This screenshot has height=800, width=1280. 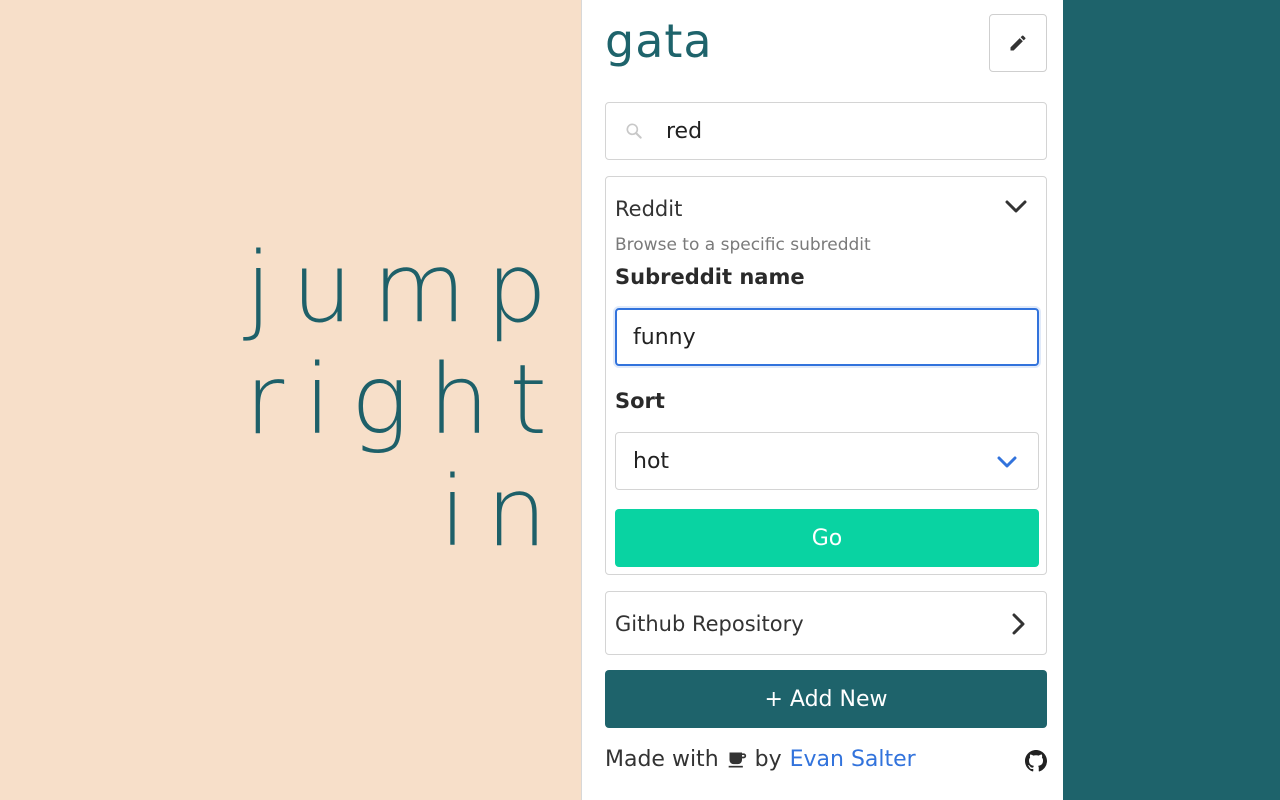 What do you see at coordinates (635, 131) in the screenshot?
I see `search-icon` at bounding box center [635, 131].